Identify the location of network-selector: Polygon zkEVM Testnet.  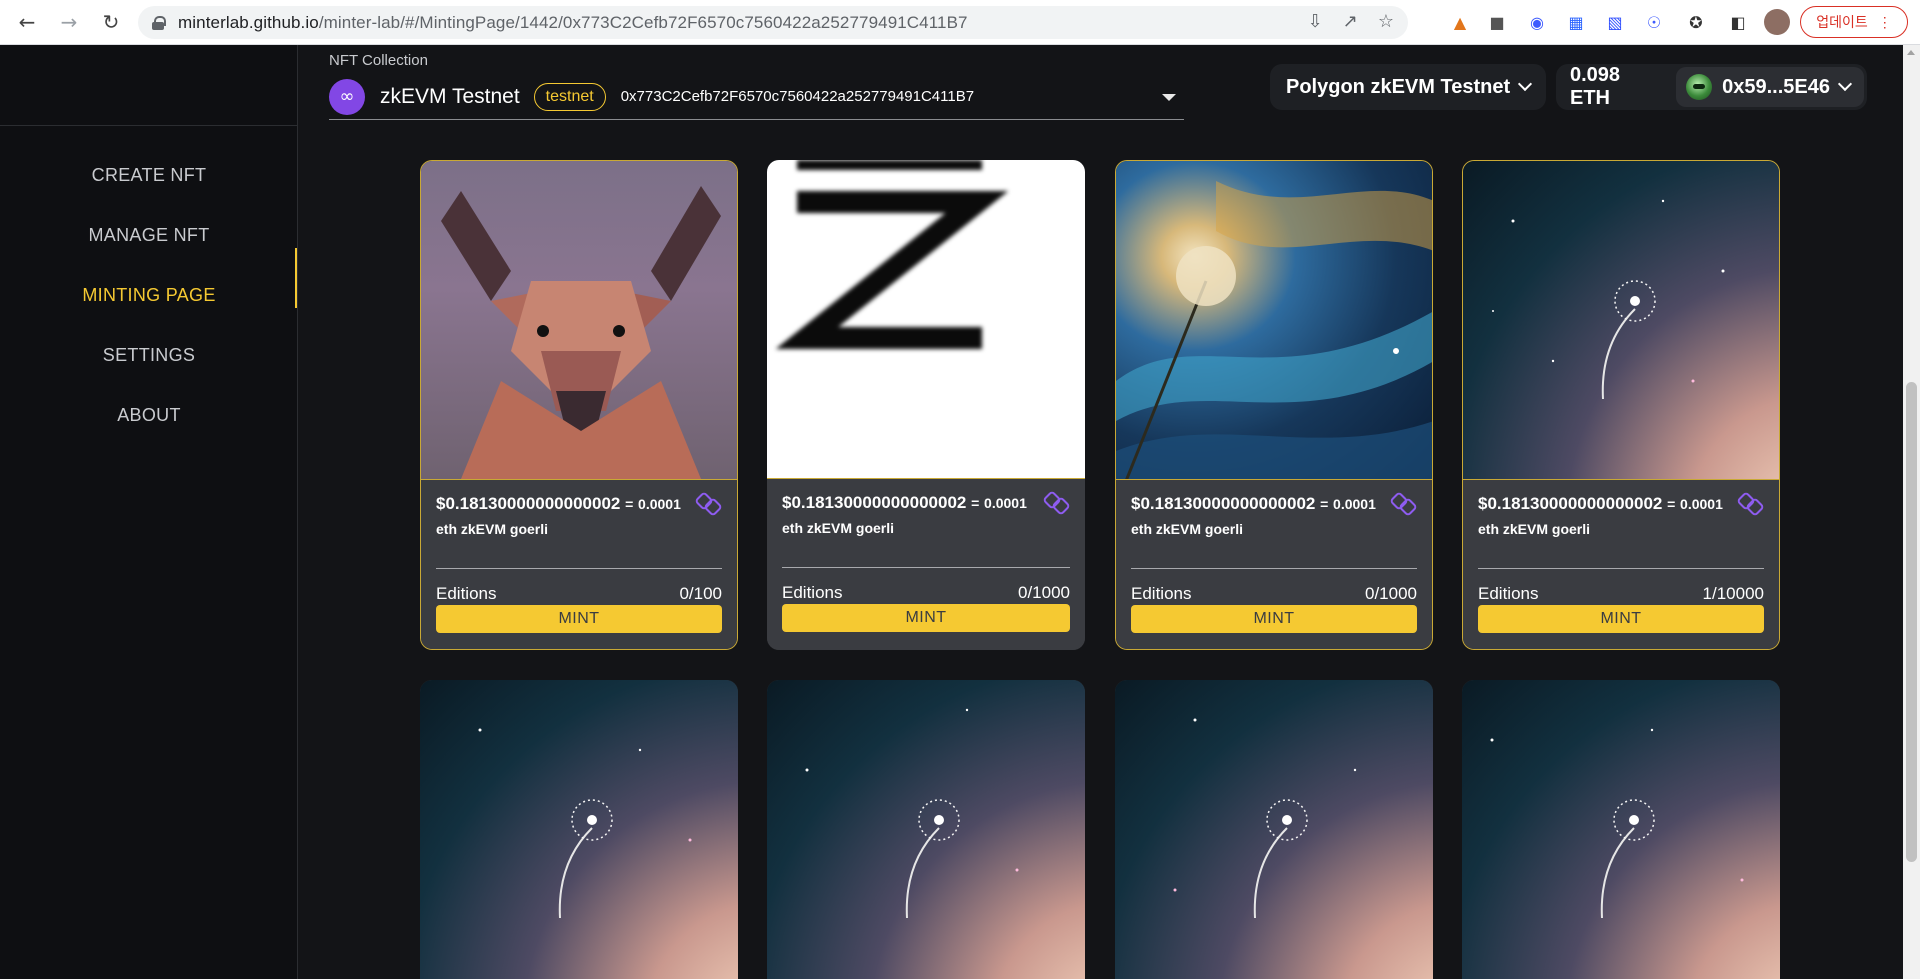
(1408, 87).